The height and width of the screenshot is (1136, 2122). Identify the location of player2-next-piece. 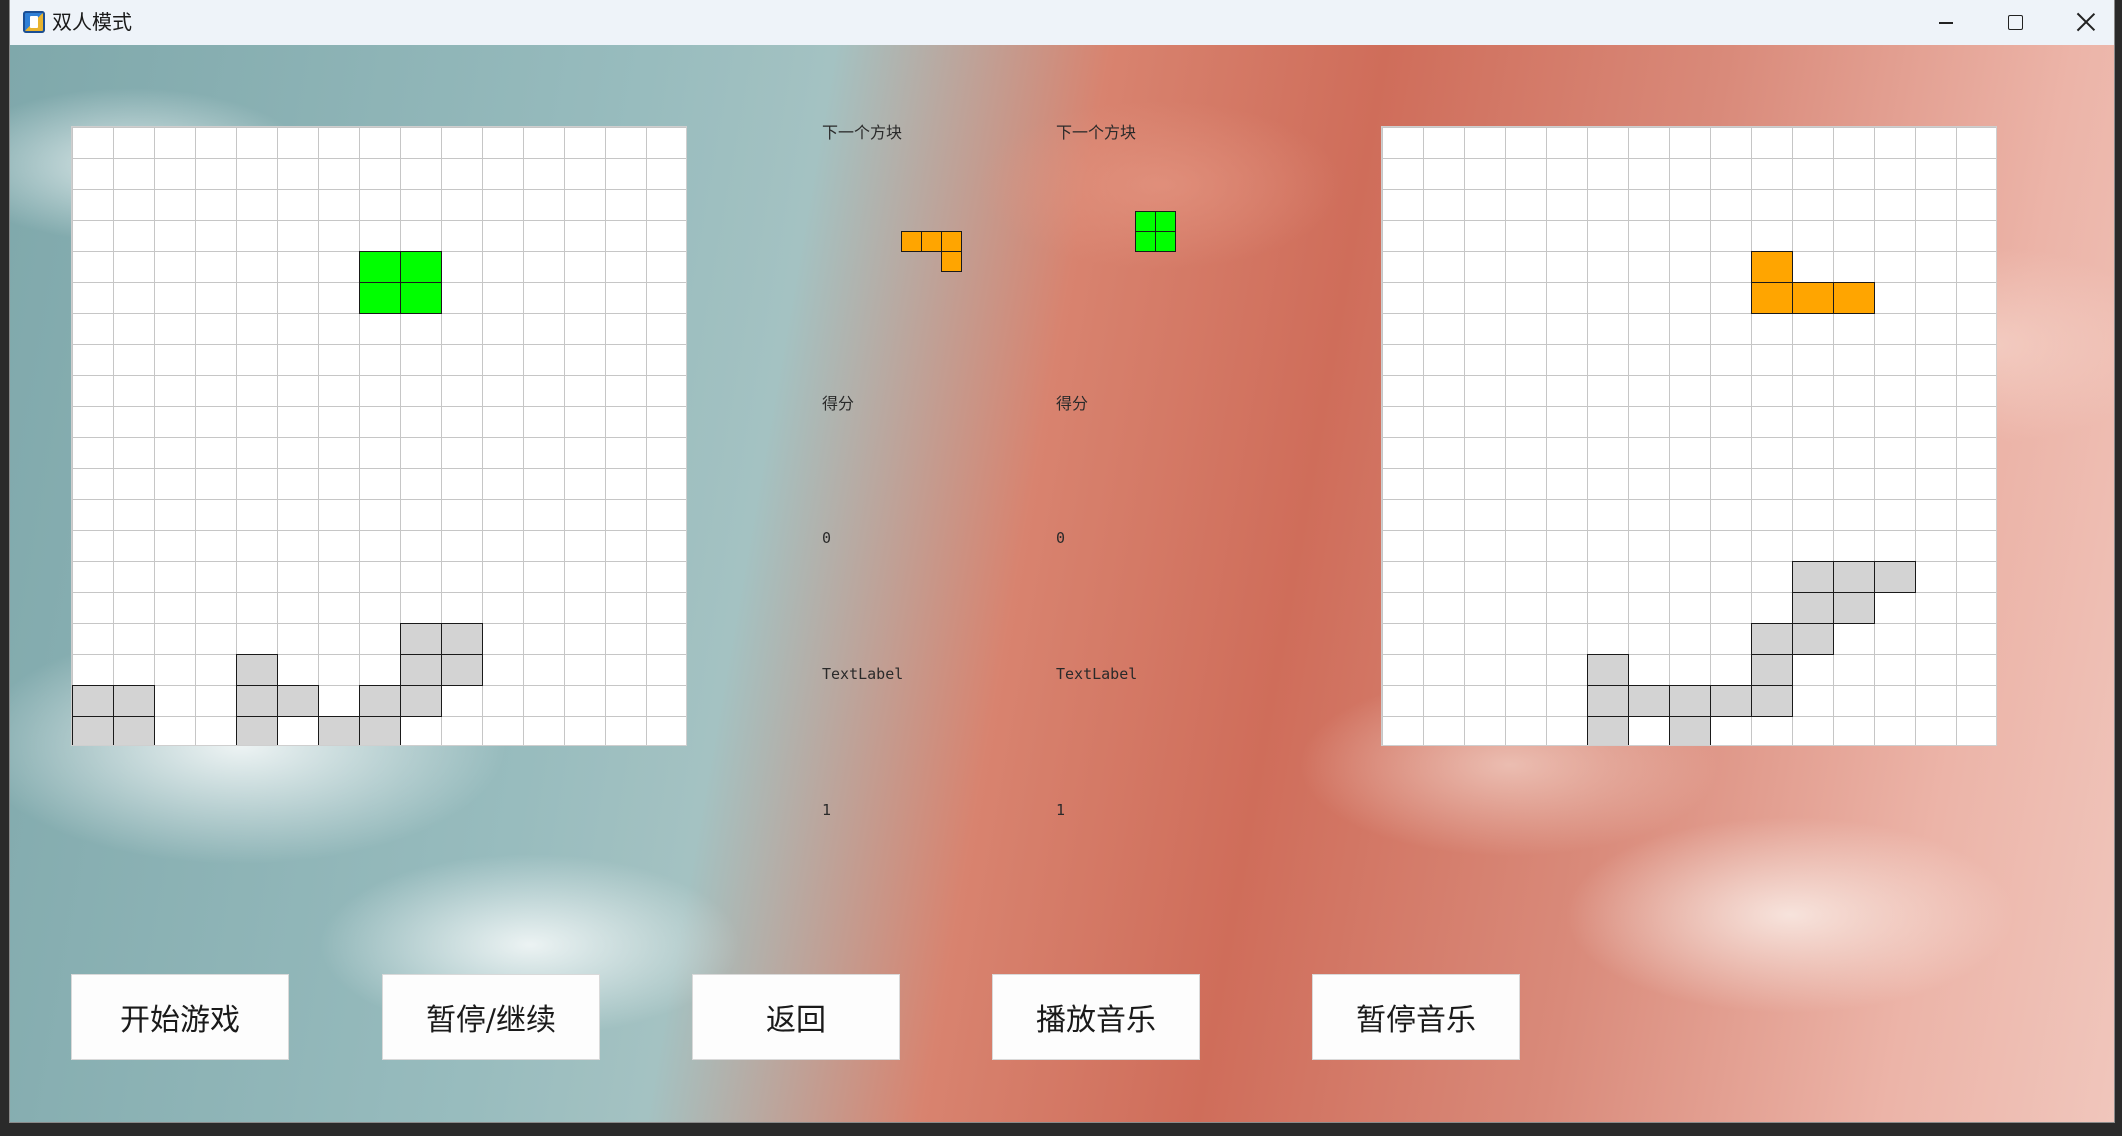
(1175, 241).